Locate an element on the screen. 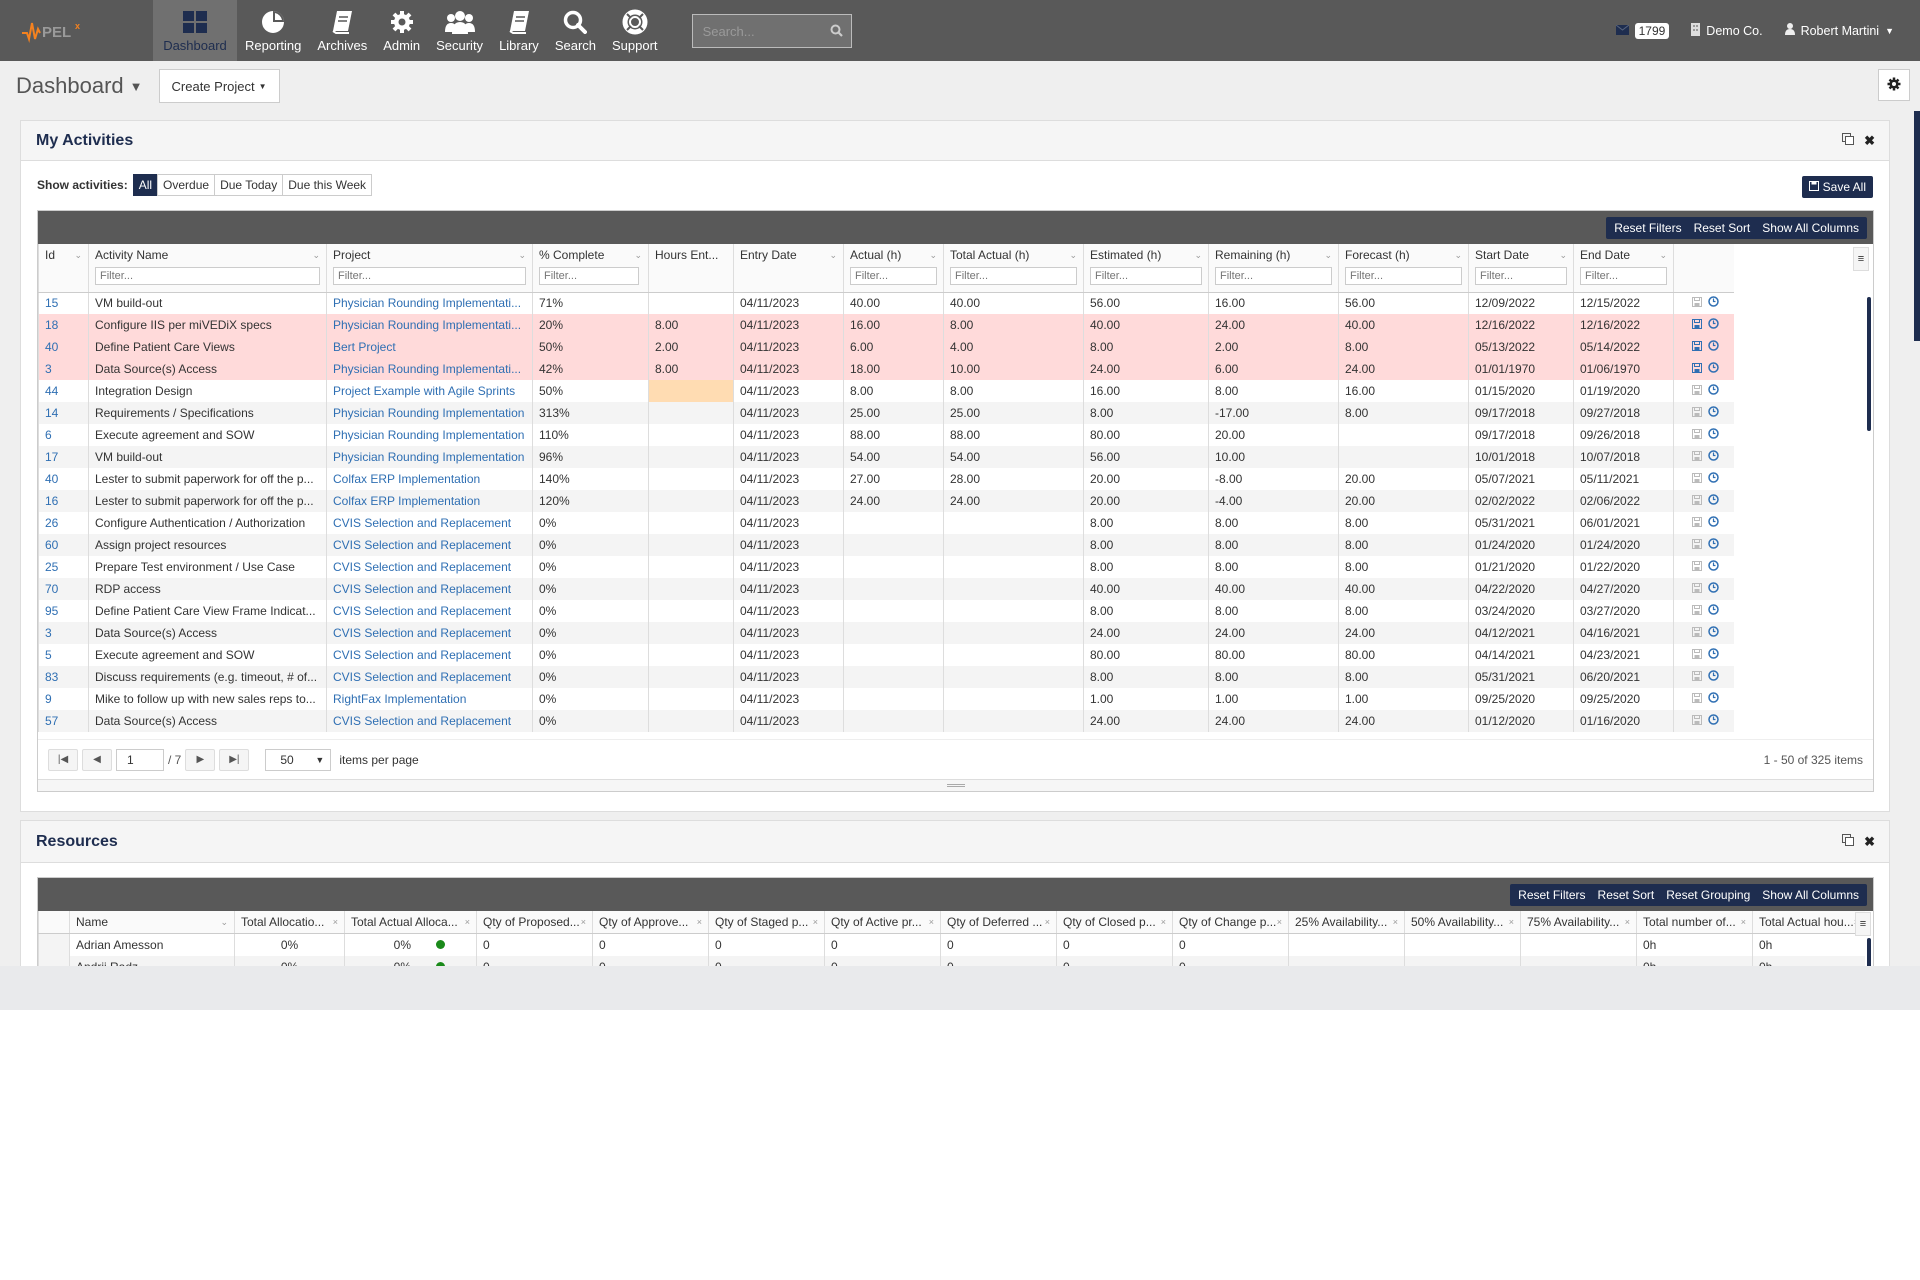 The image size is (1920, 1280). res-col-14: Total Actual hou...× is located at coordinates (1808, 922).